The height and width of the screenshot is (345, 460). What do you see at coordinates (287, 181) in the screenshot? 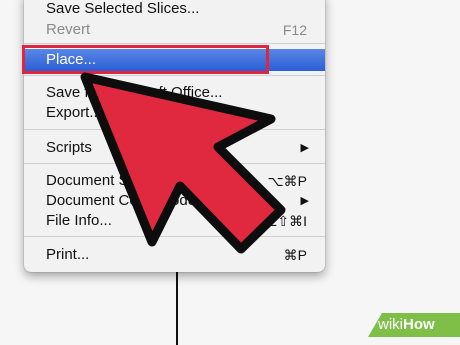
I see `menu-item-shortcut: ⌥⌘P` at bounding box center [287, 181].